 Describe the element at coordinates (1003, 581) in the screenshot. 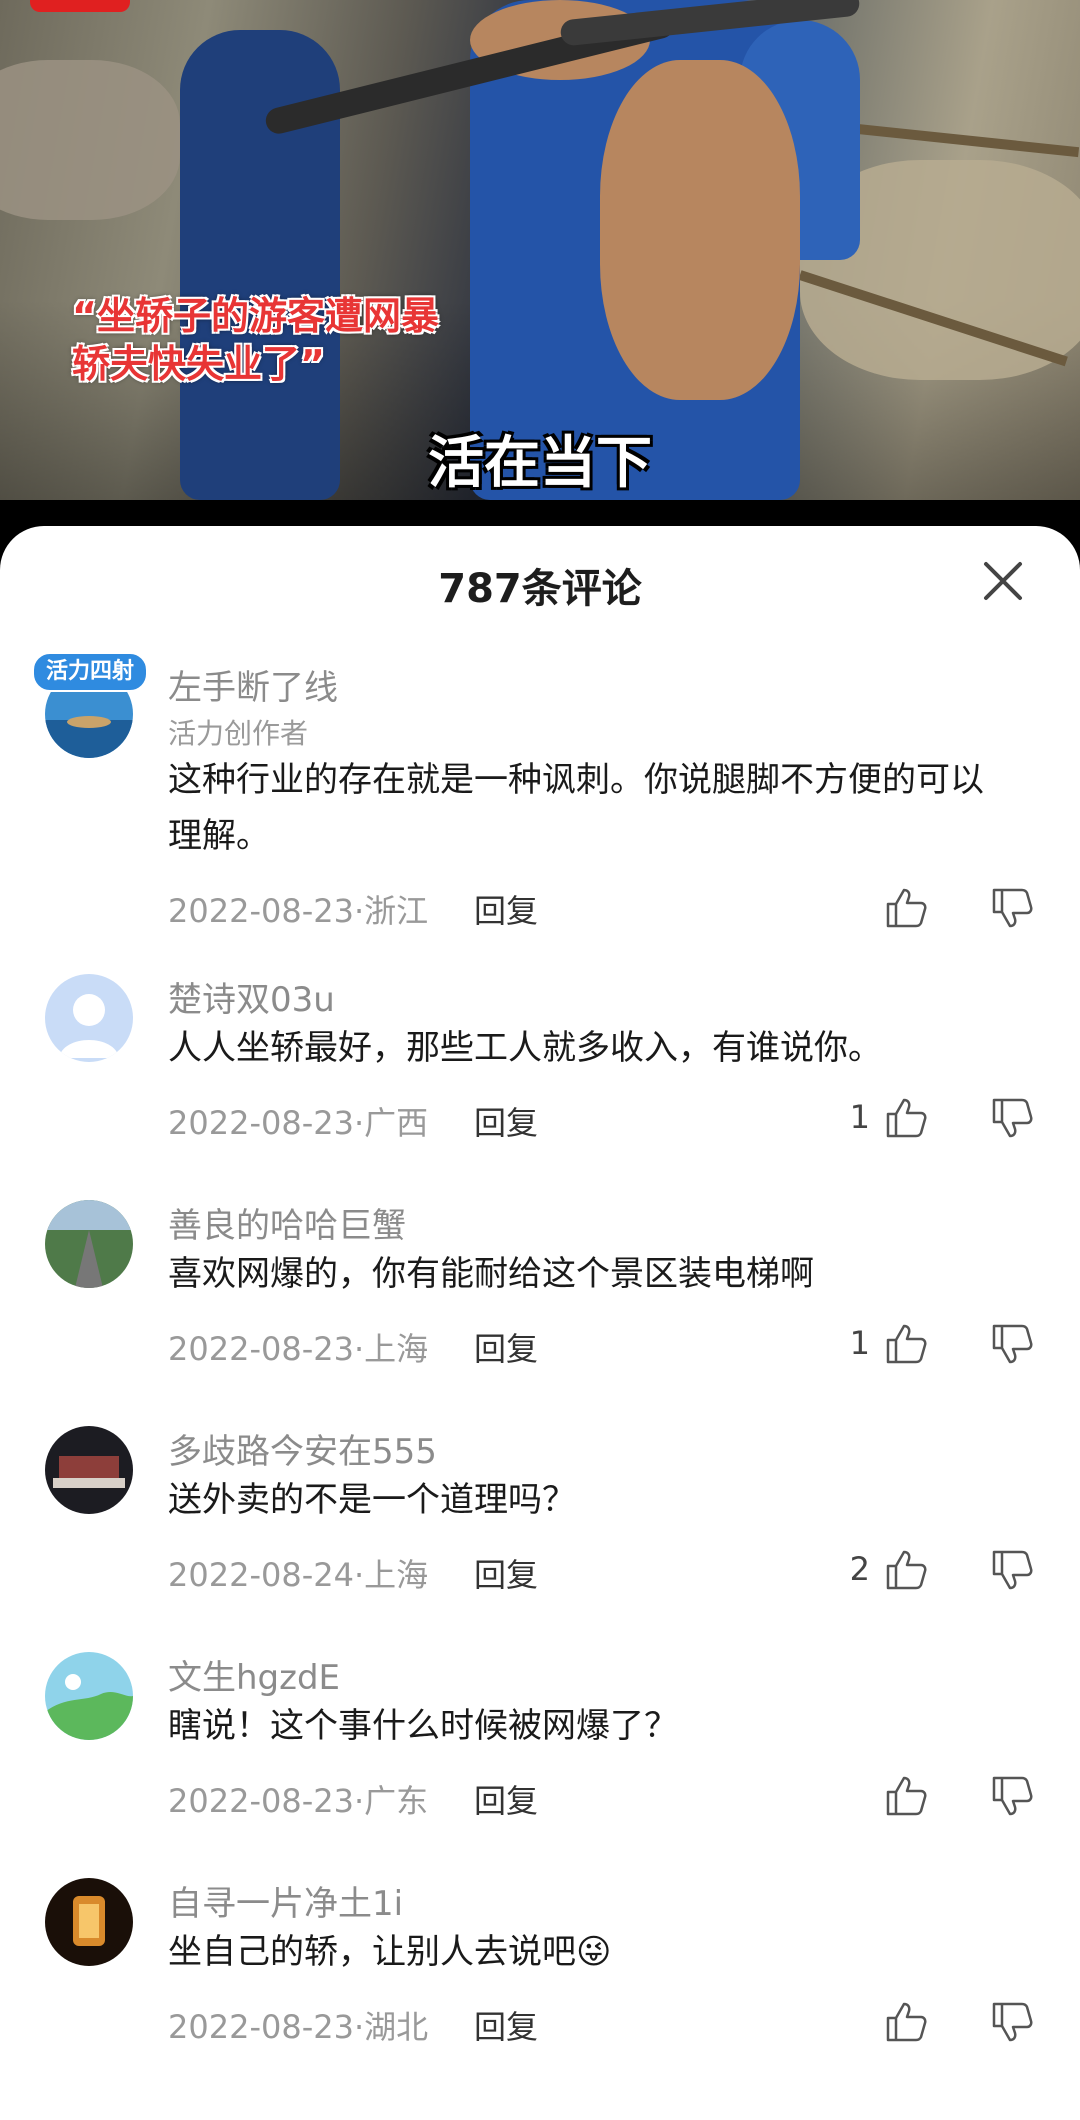

I see `close-icon` at that location.